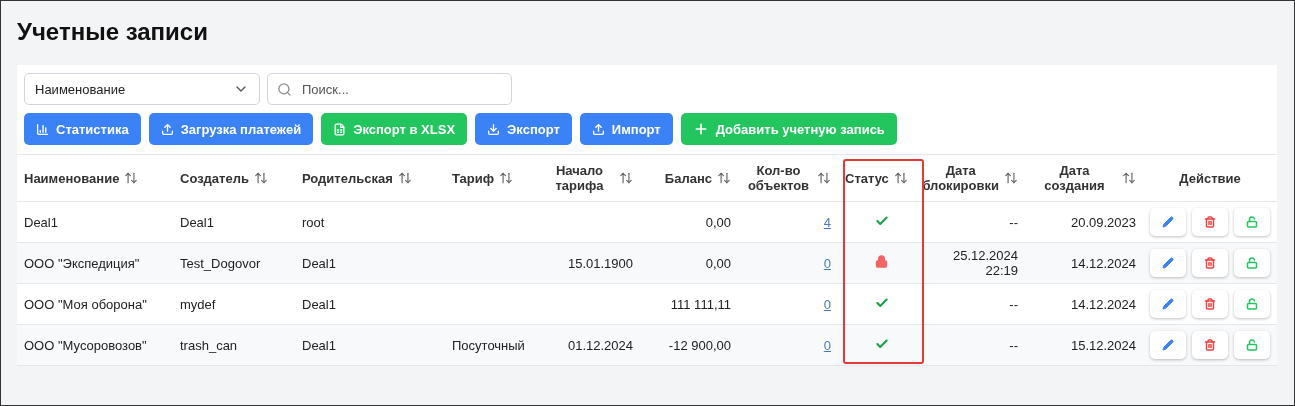 This screenshot has width=1295, height=406. What do you see at coordinates (82, 263) in the screenshot?
I see `table-cell: ООО "Экспедиция"` at bounding box center [82, 263].